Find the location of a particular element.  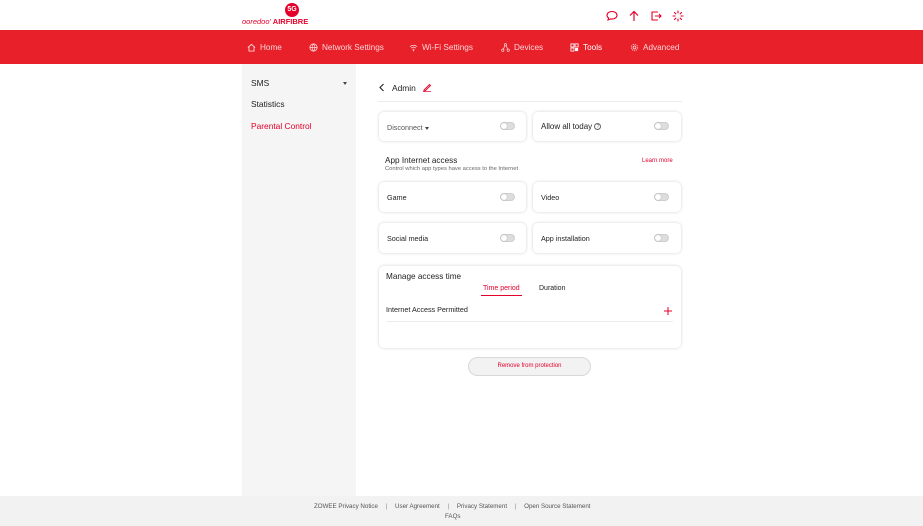

nav-devices-label: Devices is located at coordinates (529, 47).